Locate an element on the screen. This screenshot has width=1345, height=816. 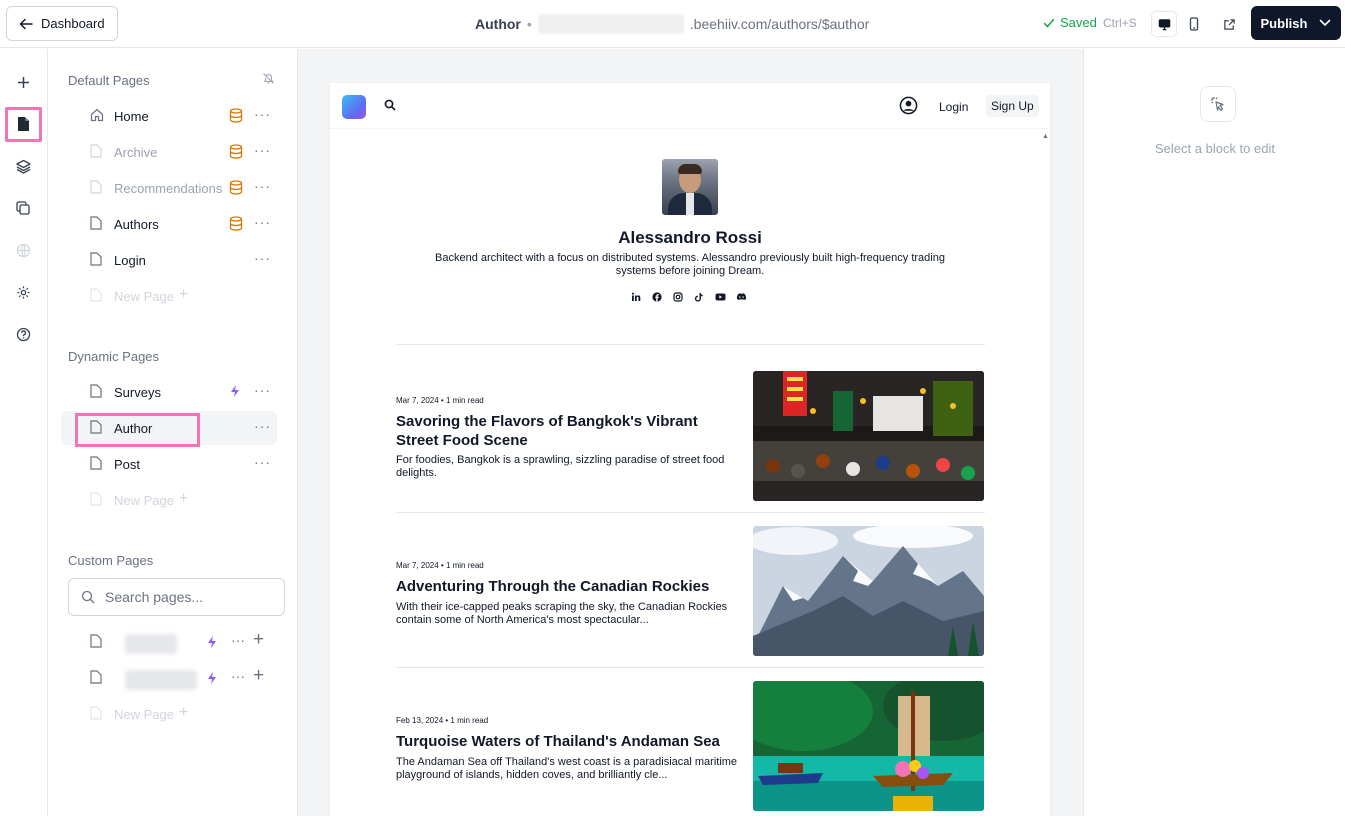
author-name: Alessandro Rossi is located at coordinates (690, 237).